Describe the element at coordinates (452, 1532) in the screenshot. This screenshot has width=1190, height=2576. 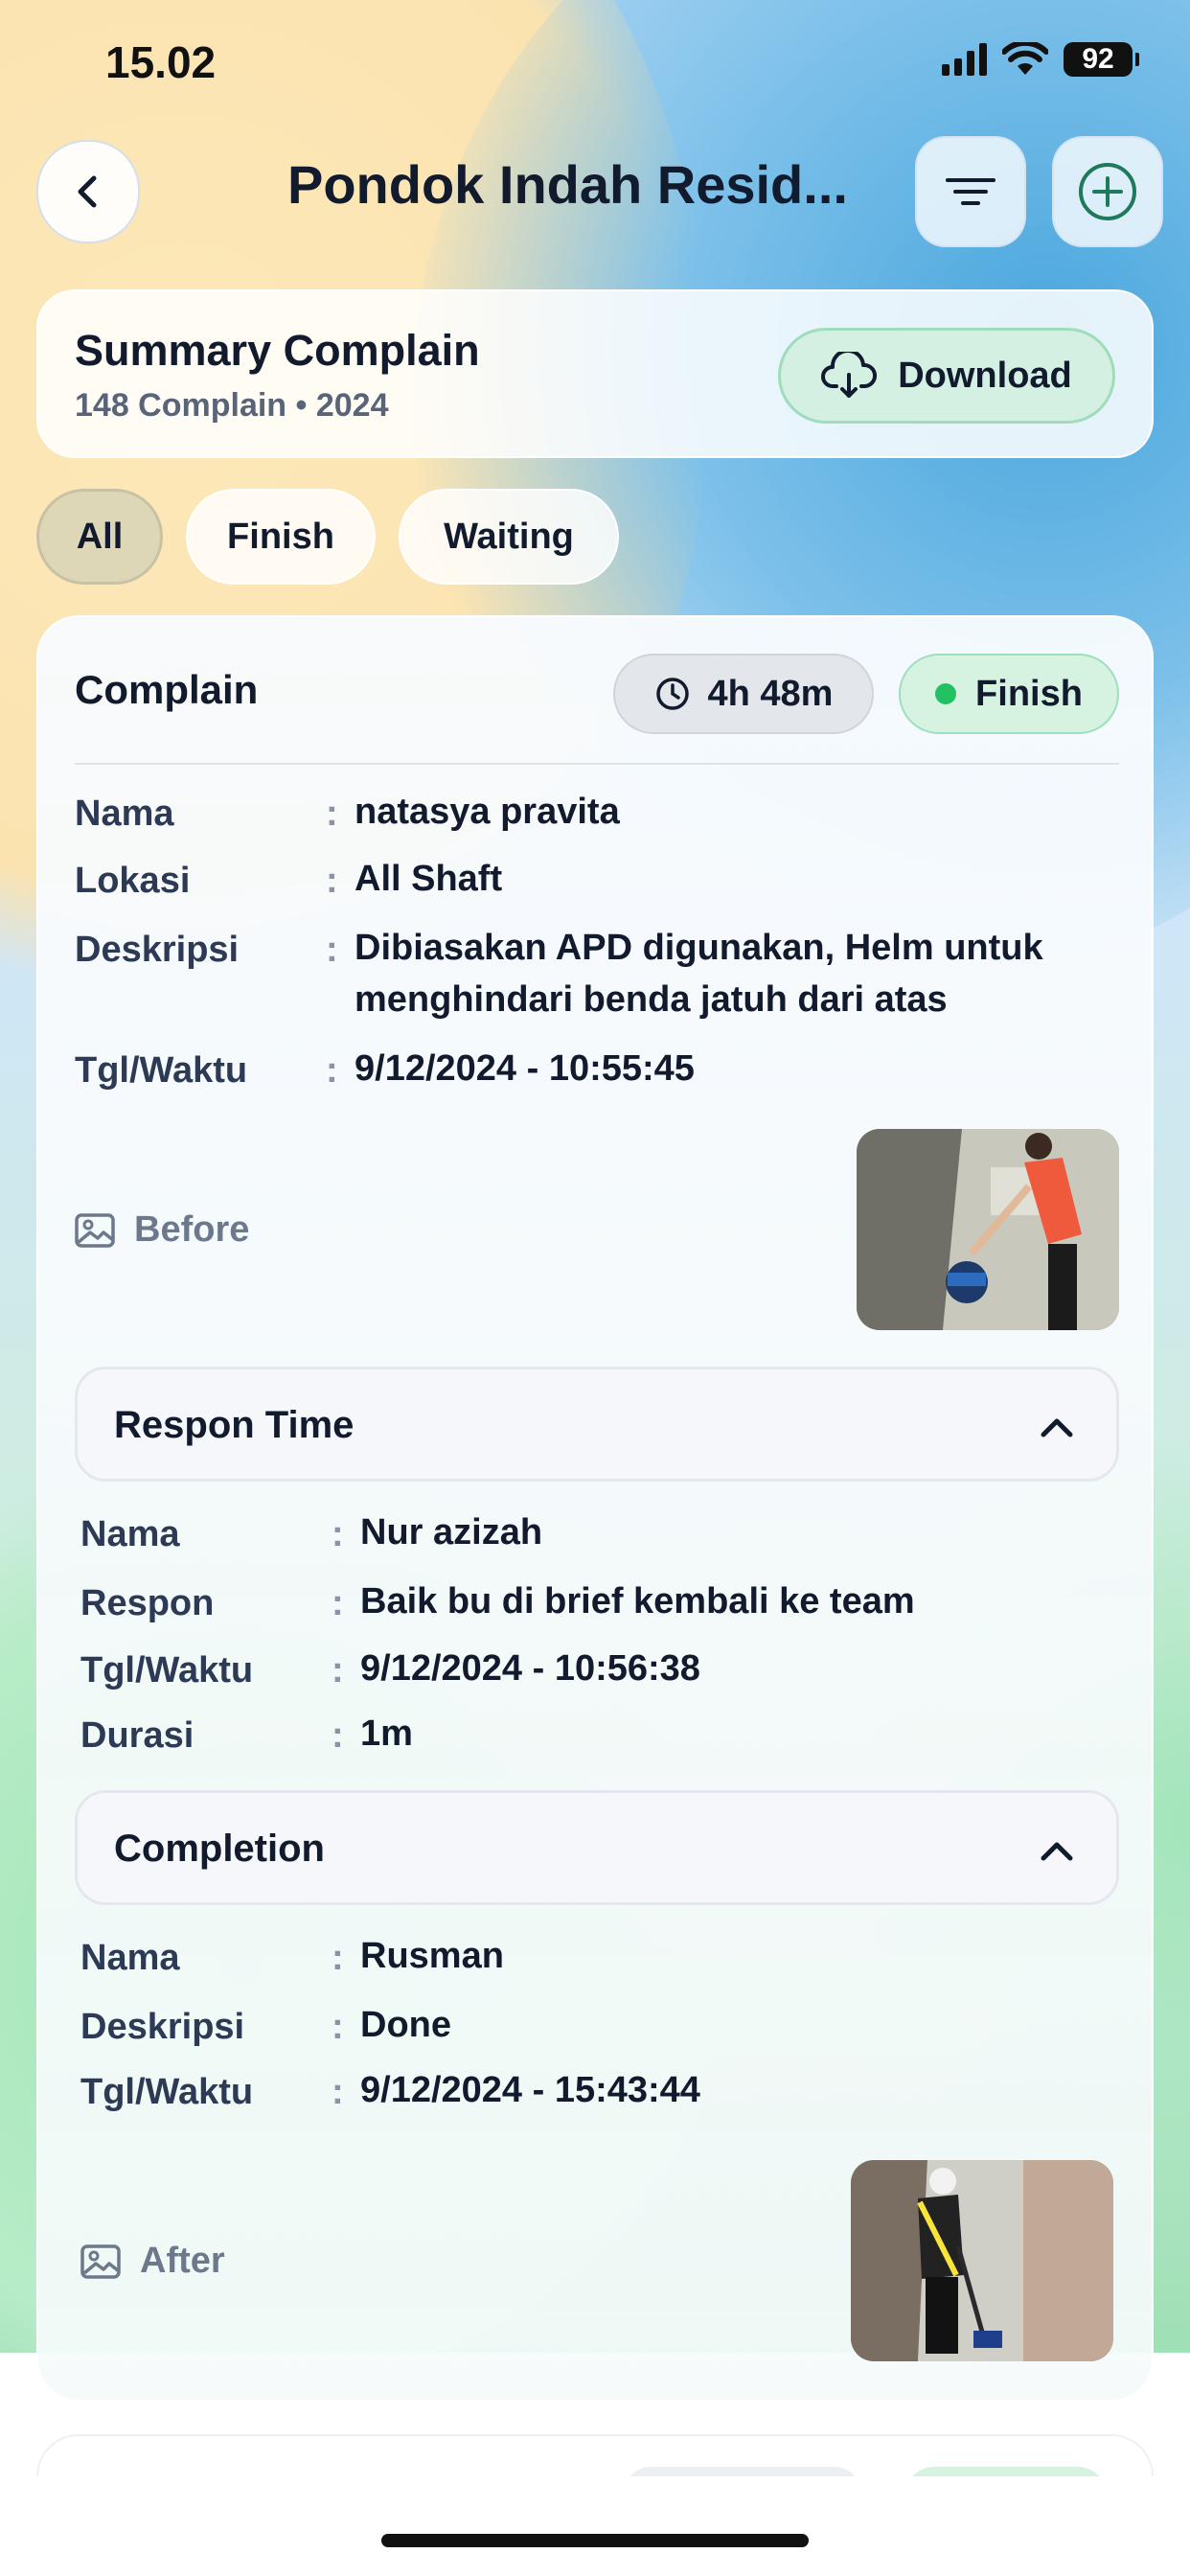
I see `field-value: Nur azizah` at that location.